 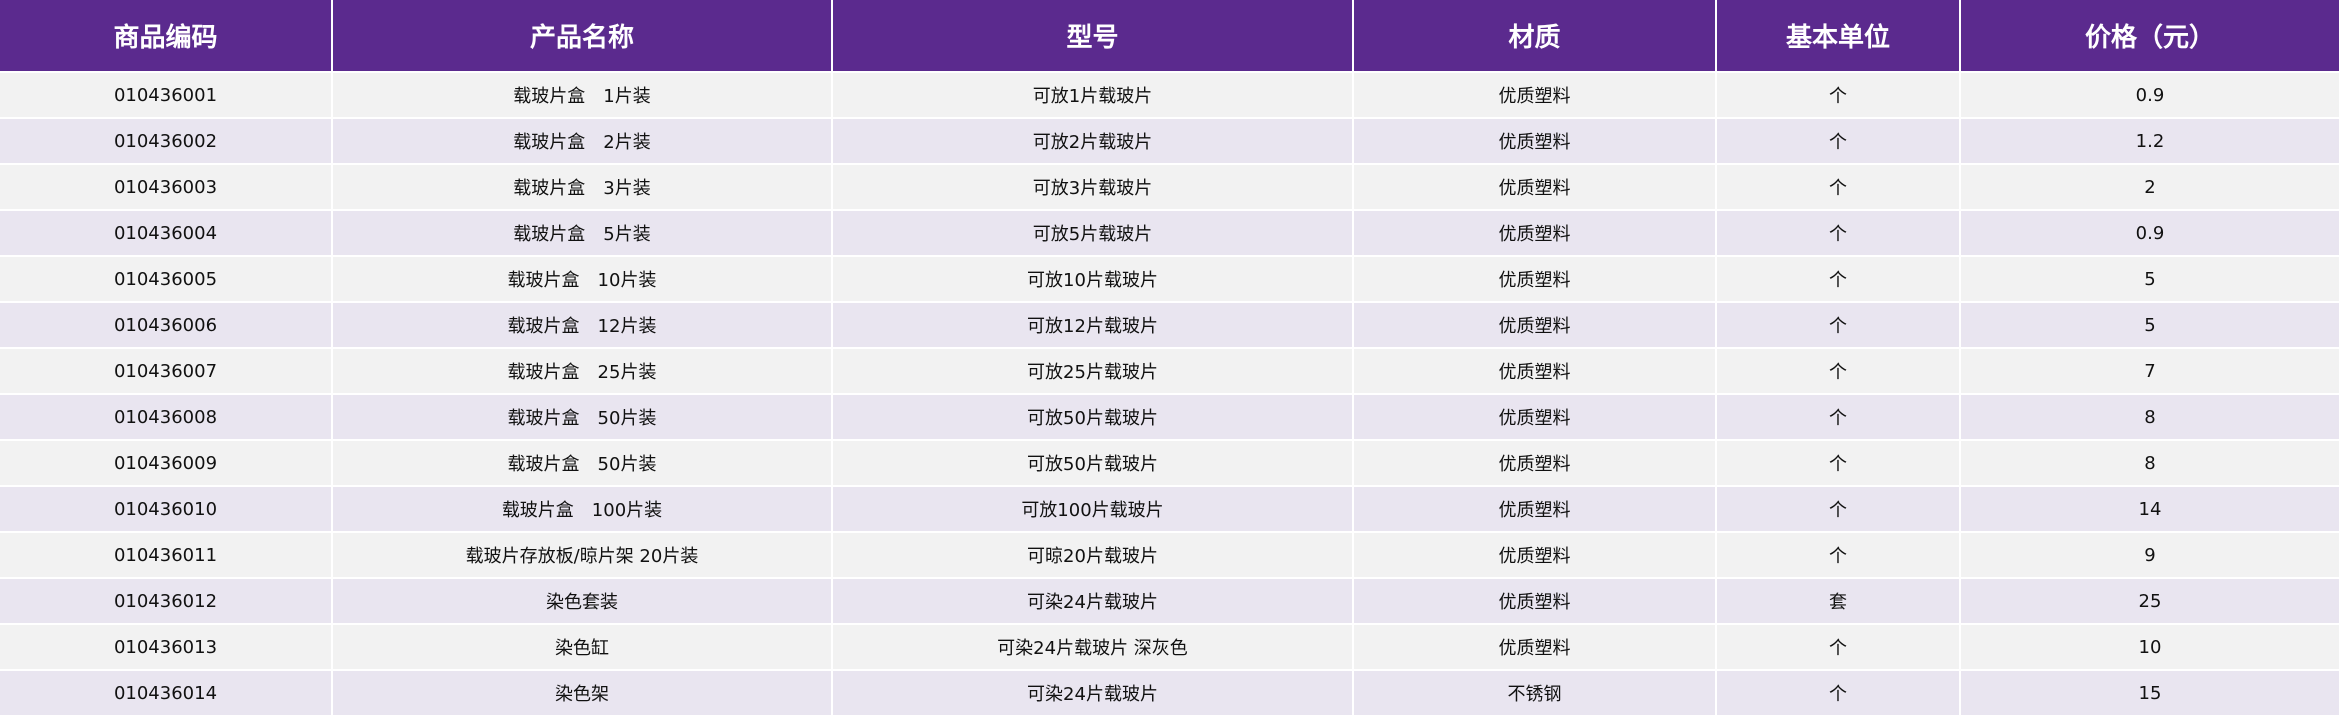 What do you see at coordinates (166, 647) in the screenshot?
I see `cell-product-code: 010436013` at bounding box center [166, 647].